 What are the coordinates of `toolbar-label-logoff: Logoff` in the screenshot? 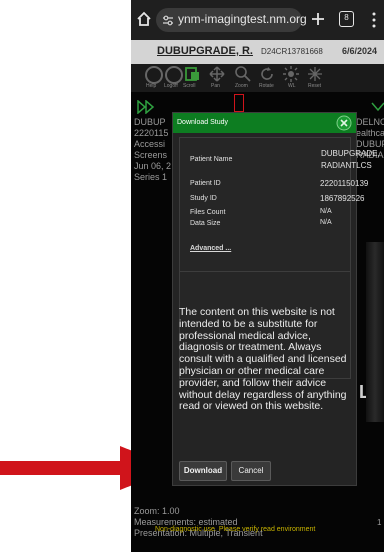 It's located at (171, 86).